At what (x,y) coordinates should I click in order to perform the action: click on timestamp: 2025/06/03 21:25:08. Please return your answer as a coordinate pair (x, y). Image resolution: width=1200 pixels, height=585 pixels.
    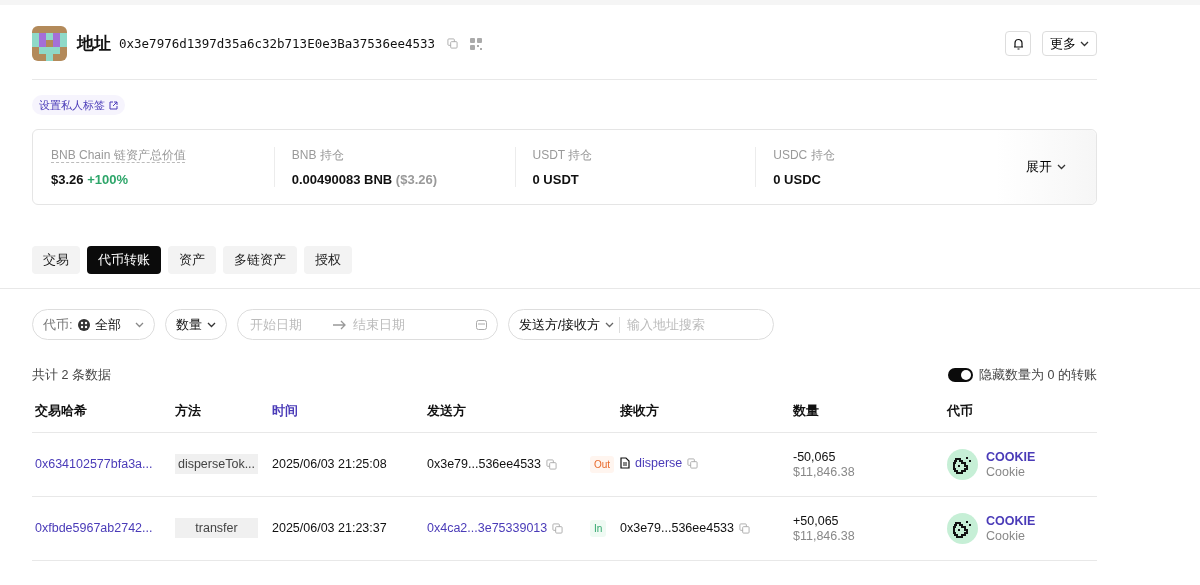
    Looking at the image, I should click on (329, 464).